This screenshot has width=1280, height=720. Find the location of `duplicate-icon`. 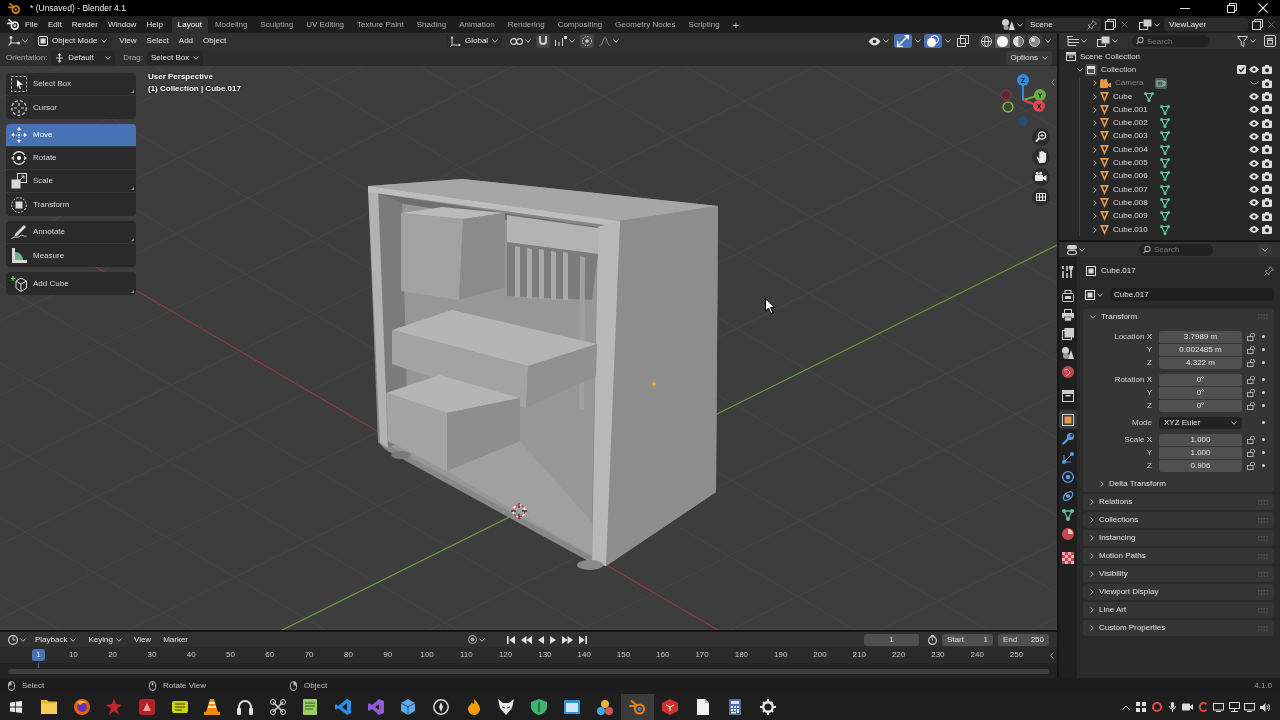

duplicate-icon is located at coordinates (1257, 24).